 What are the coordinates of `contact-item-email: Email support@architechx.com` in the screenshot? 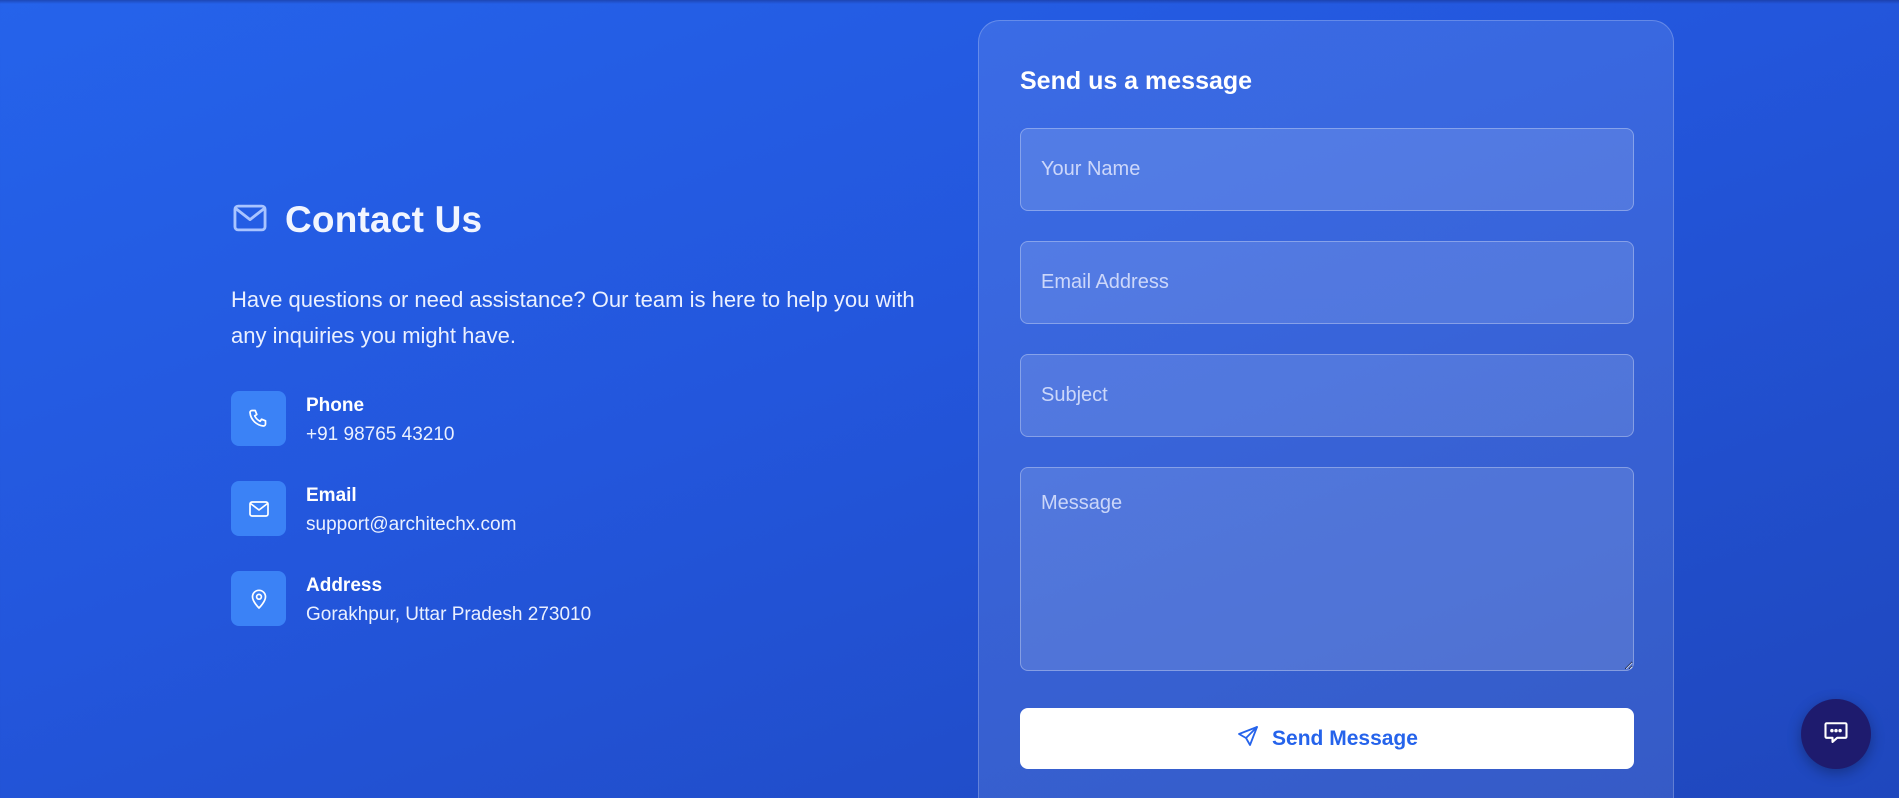 It's located at (581, 526).